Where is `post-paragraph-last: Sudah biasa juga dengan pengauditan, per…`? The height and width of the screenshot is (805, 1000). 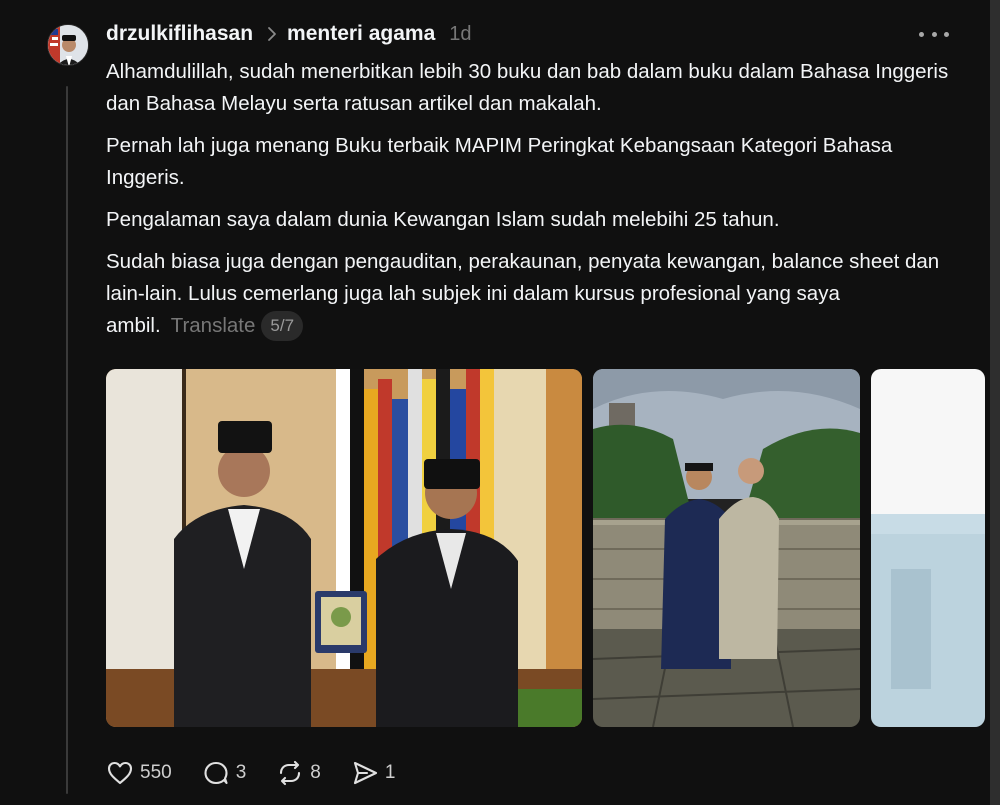
post-paragraph-last: Sudah biasa juga dengan pengauditan, per… is located at coordinates (531, 294).